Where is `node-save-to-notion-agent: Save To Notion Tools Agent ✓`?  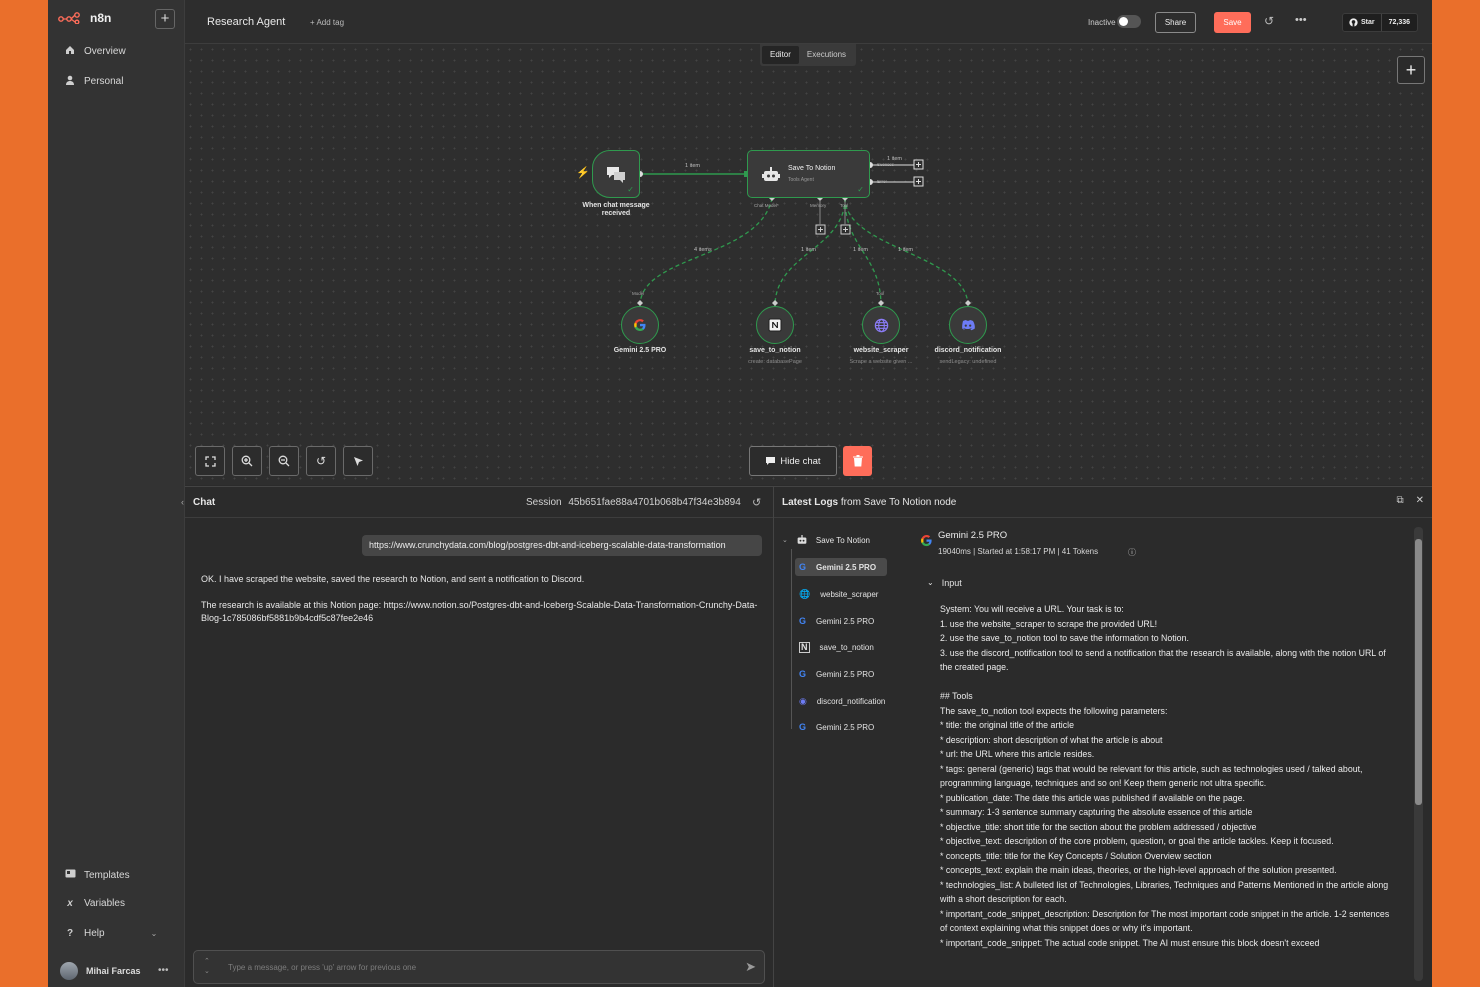 node-save-to-notion-agent: Save To Notion Tools Agent ✓ is located at coordinates (808, 174).